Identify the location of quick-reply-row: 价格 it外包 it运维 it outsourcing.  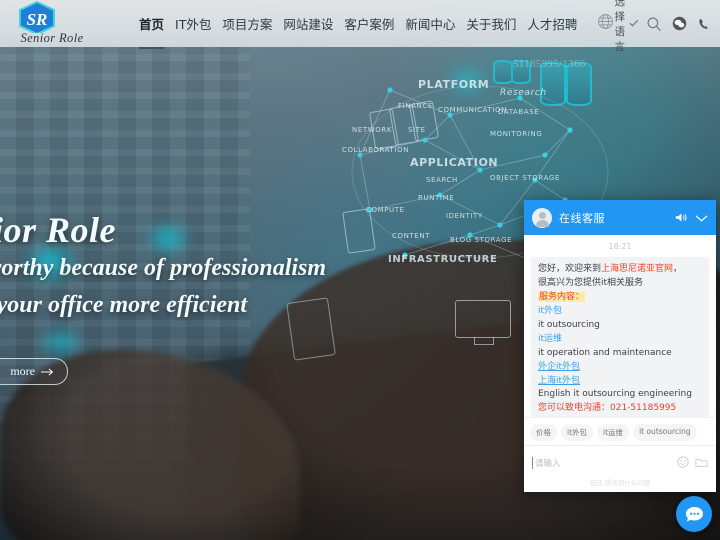
(620, 431).